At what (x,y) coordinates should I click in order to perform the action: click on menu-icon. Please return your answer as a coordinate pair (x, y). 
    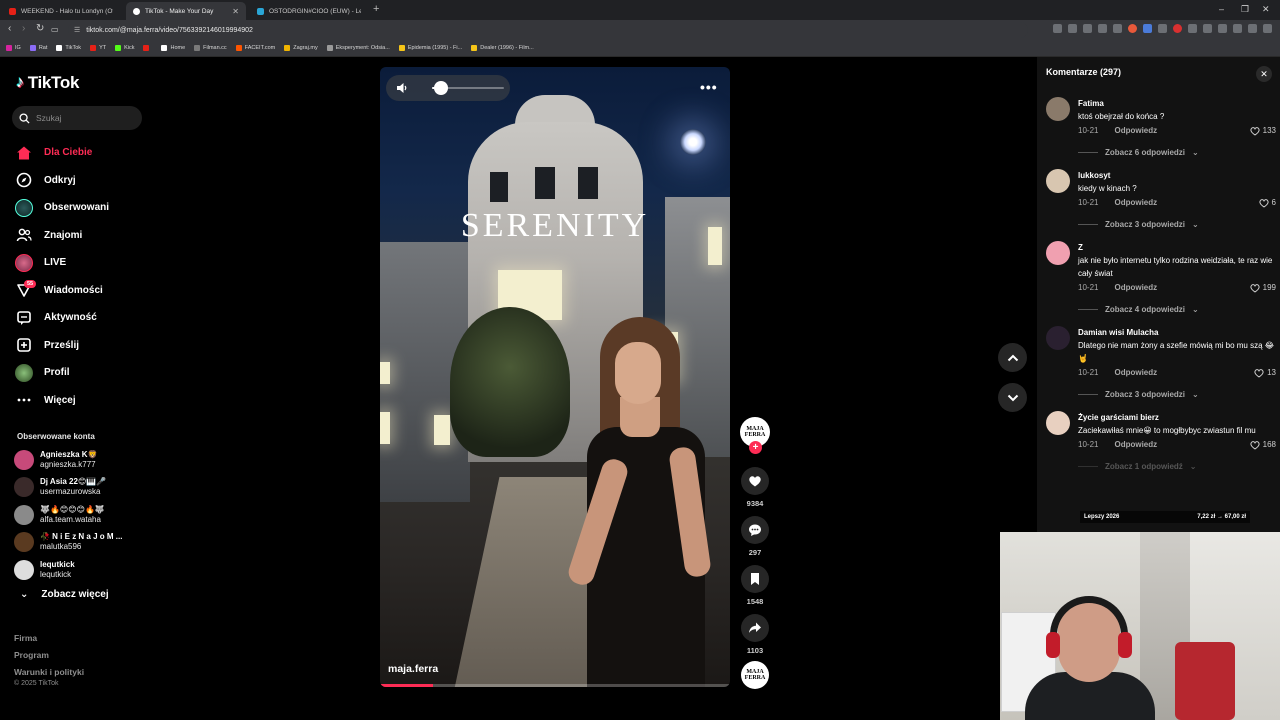
    Looking at the image, I should click on (1267, 28).